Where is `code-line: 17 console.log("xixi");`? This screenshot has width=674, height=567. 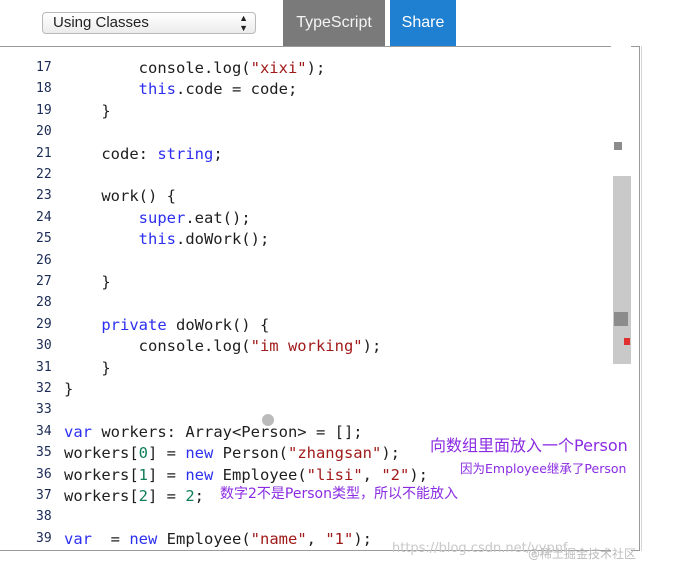
code-line: 17 console.log("xixi"); is located at coordinates (319, 68).